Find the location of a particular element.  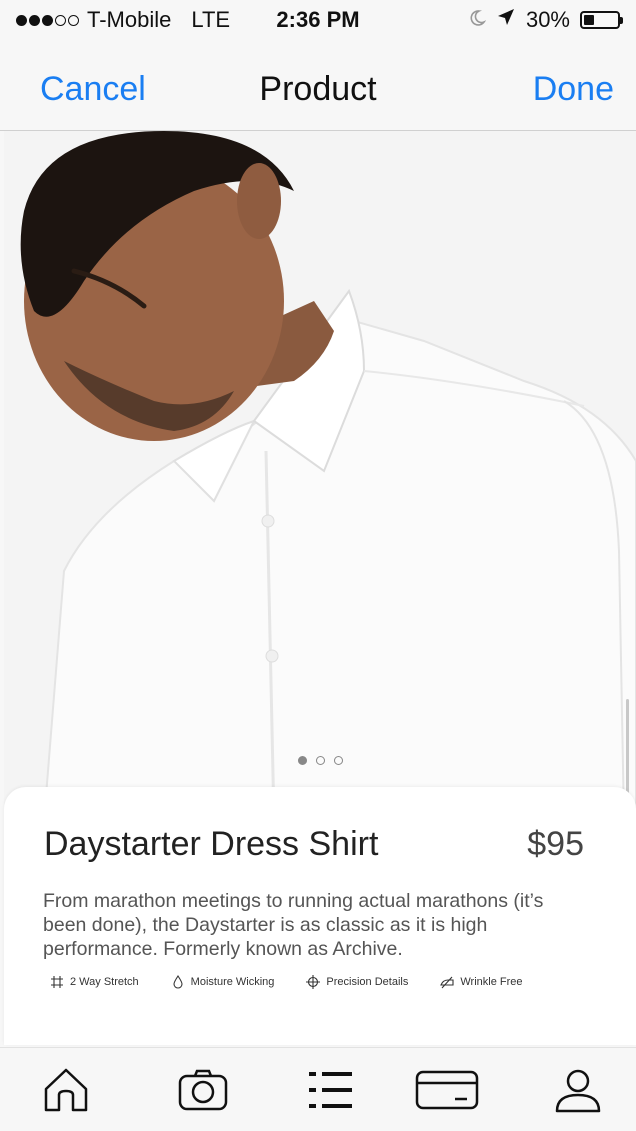

feature-label: 2 Way Stretch is located at coordinates (104, 982).